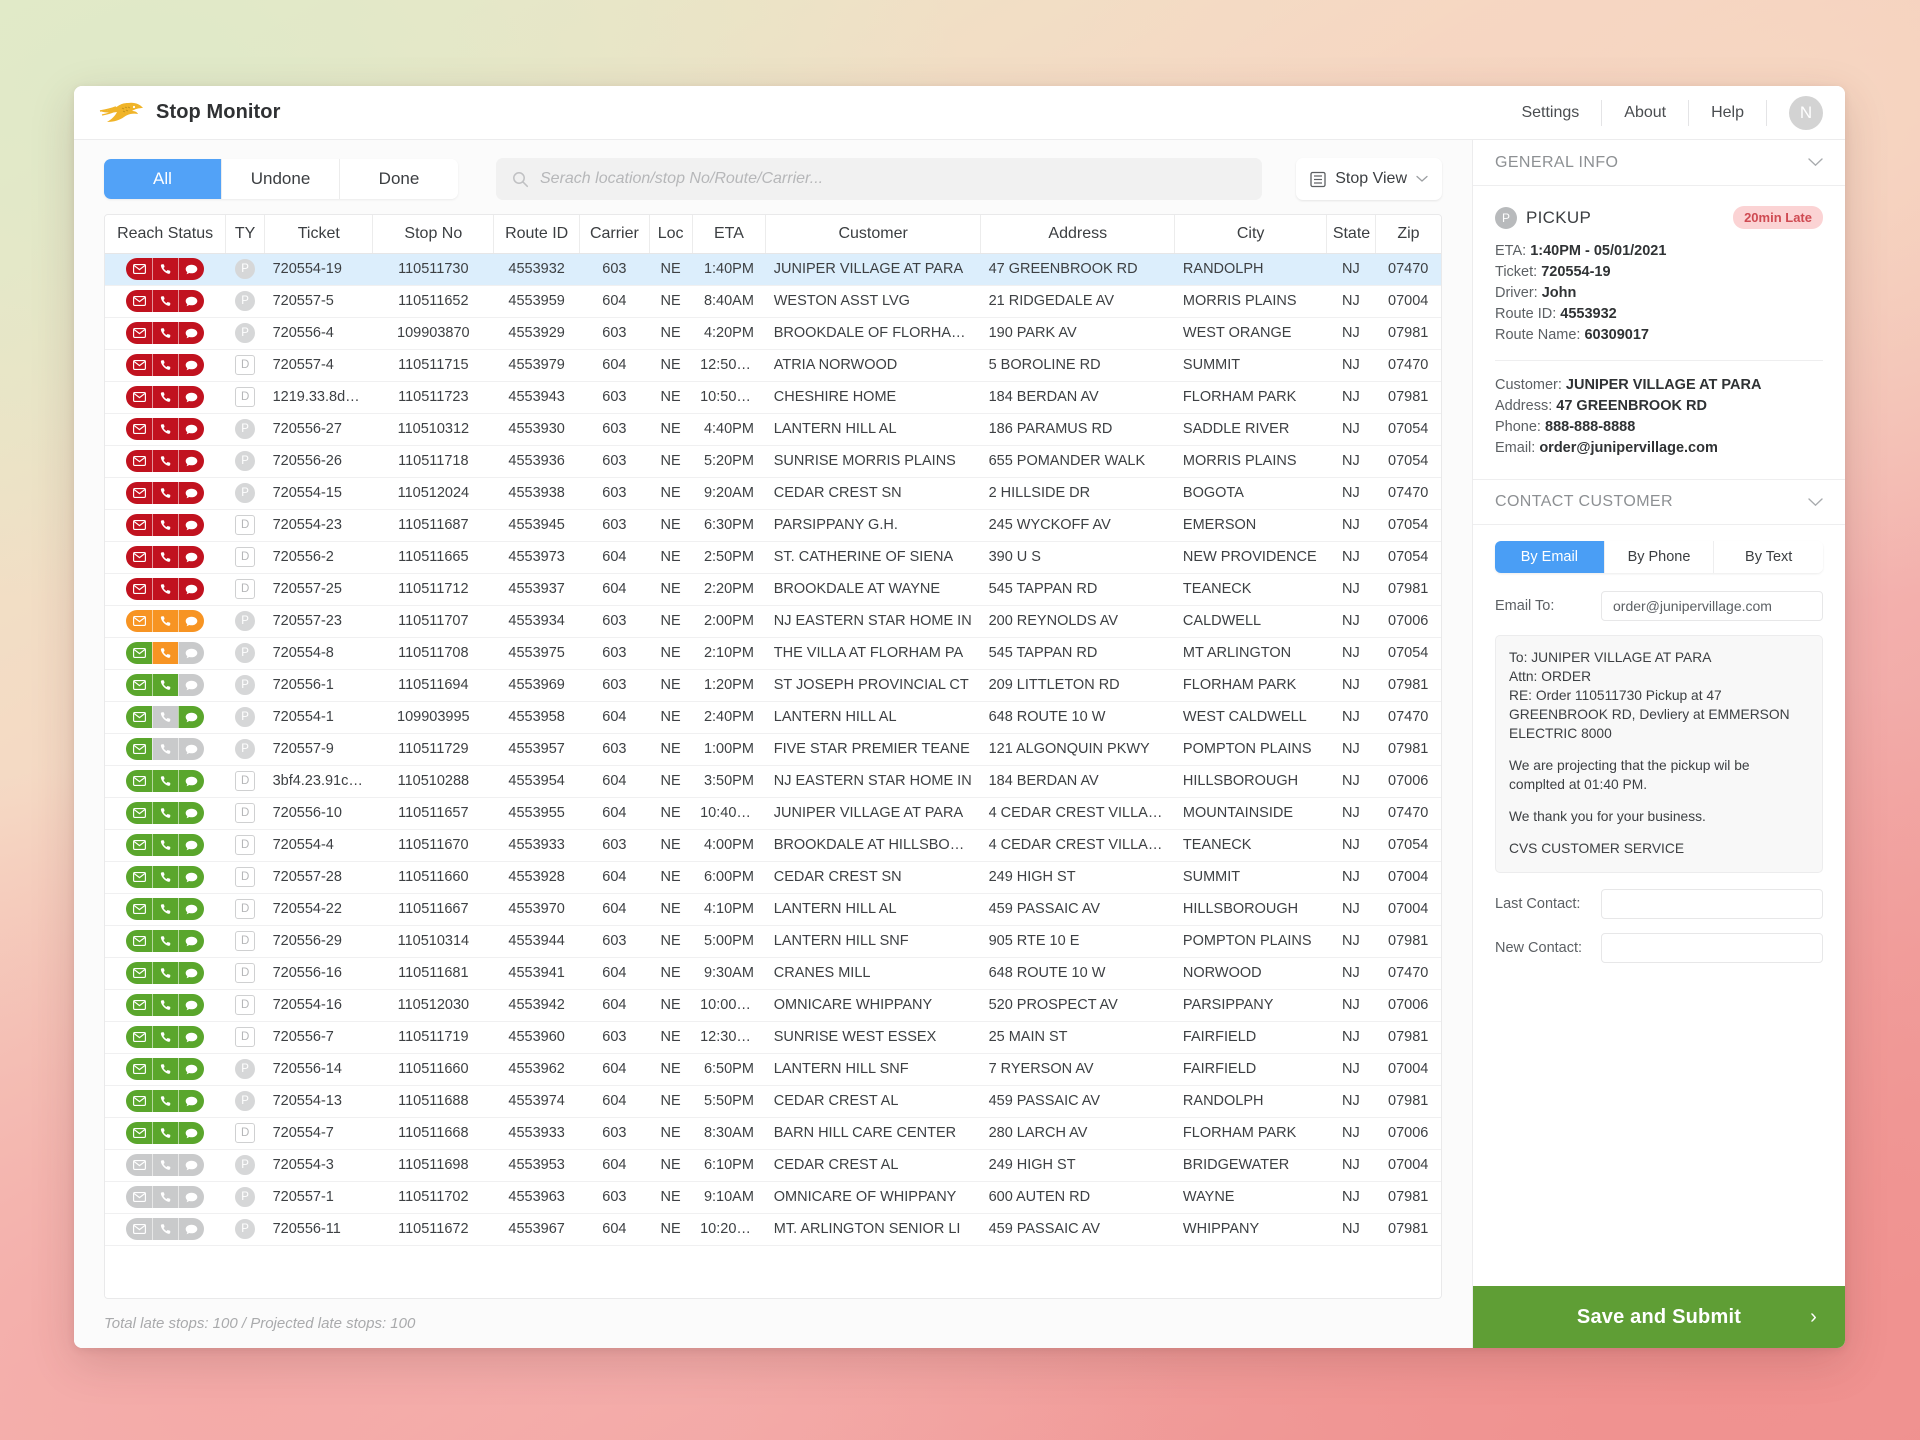 The image size is (1920, 1440). What do you see at coordinates (1806, 112) in the screenshot?
I see `avatar: N` at bounding box center [1806, 112].